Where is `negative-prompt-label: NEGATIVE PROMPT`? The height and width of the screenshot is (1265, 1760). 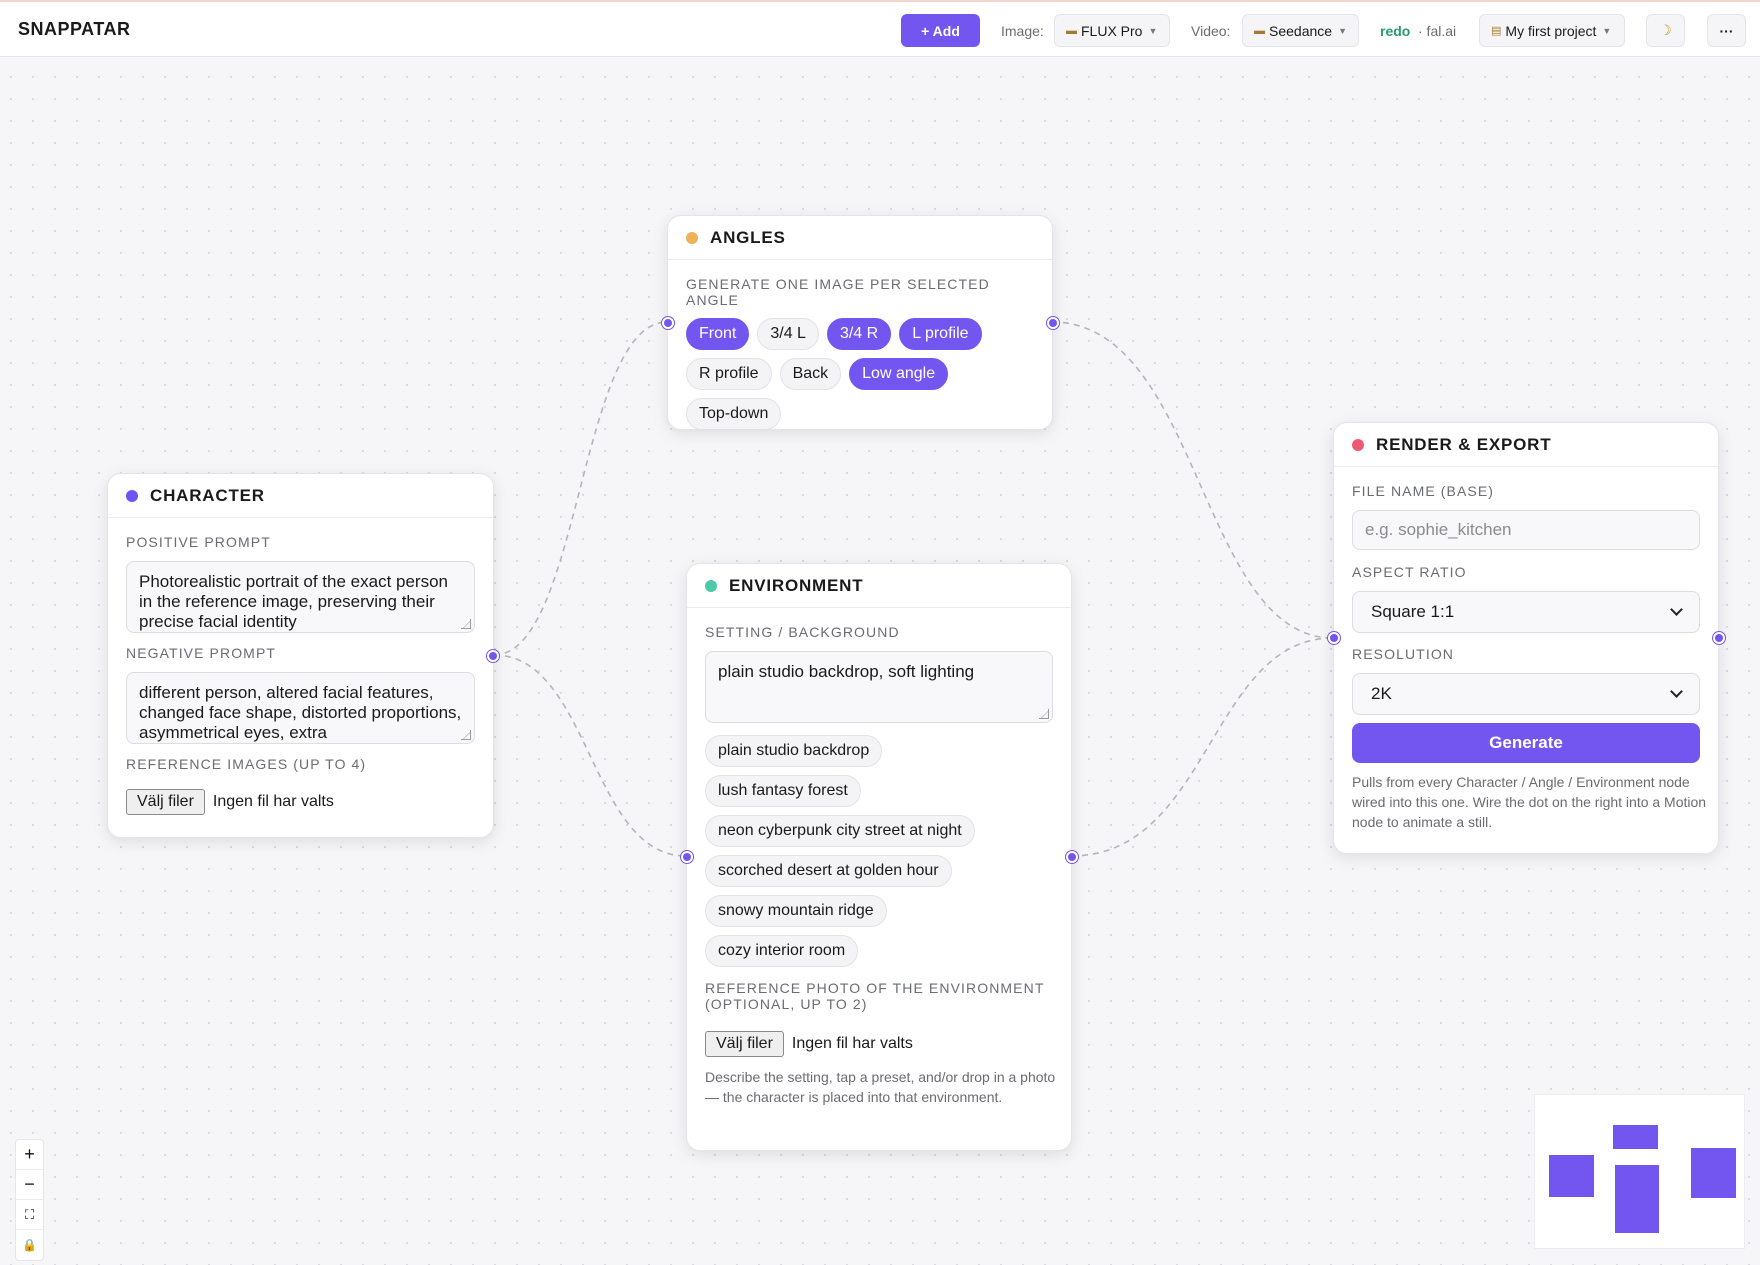
negative-prompt-label: NEGATIVE PROMPT is located at coordinates (201, 653).